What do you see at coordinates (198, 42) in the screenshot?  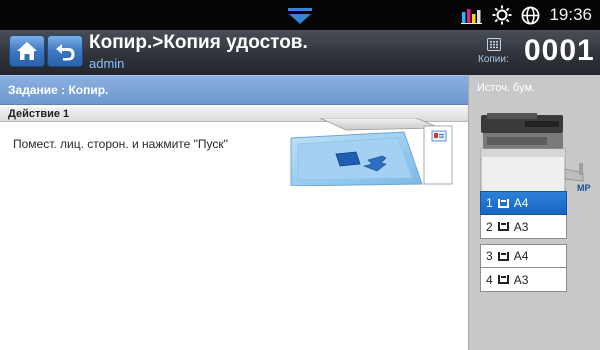 I see `page-title: Копир.>Копия удостов.` at bounding box center [198, 42].